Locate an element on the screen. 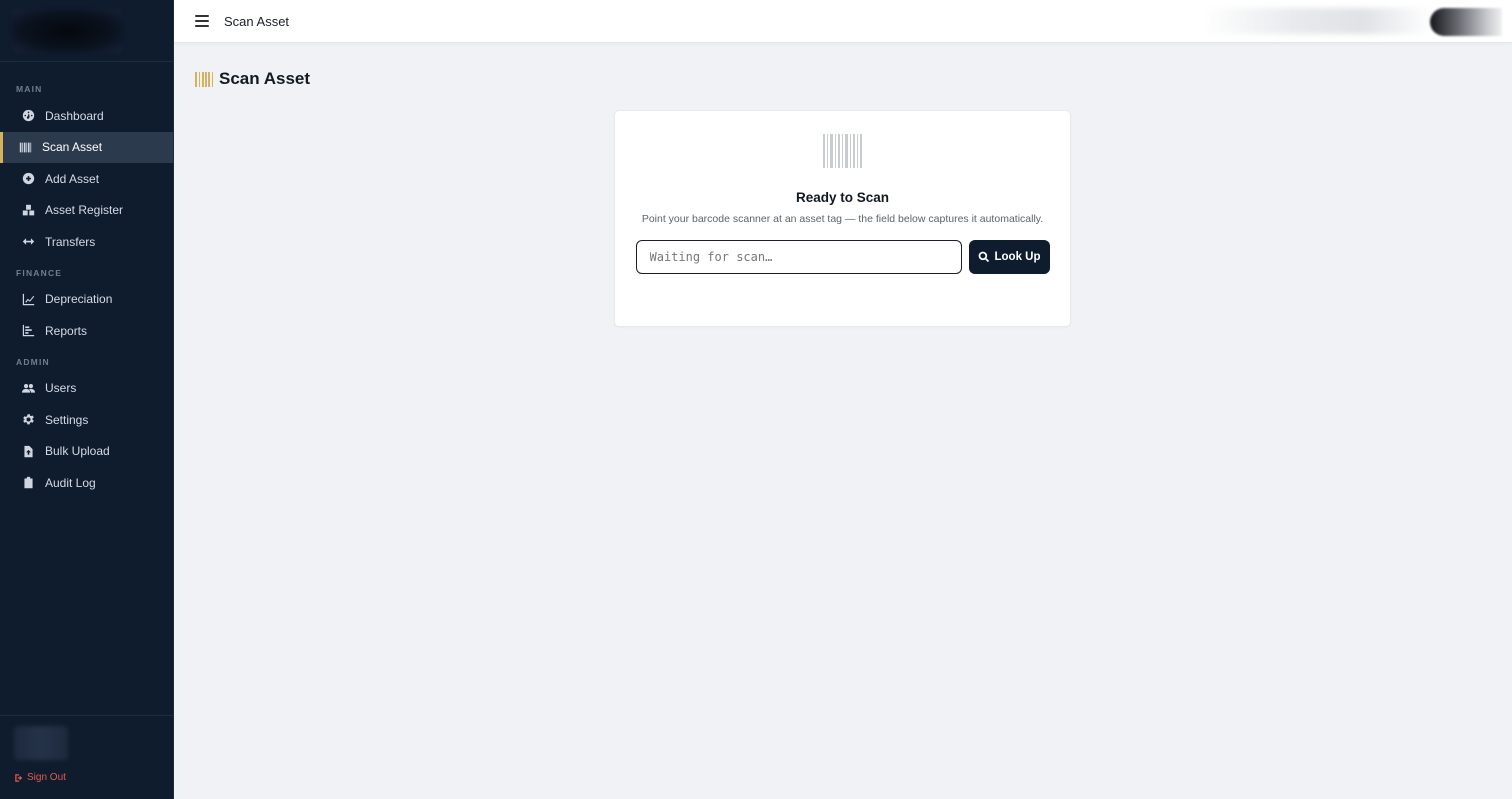  search-icon is located at coordinates (983, 257).